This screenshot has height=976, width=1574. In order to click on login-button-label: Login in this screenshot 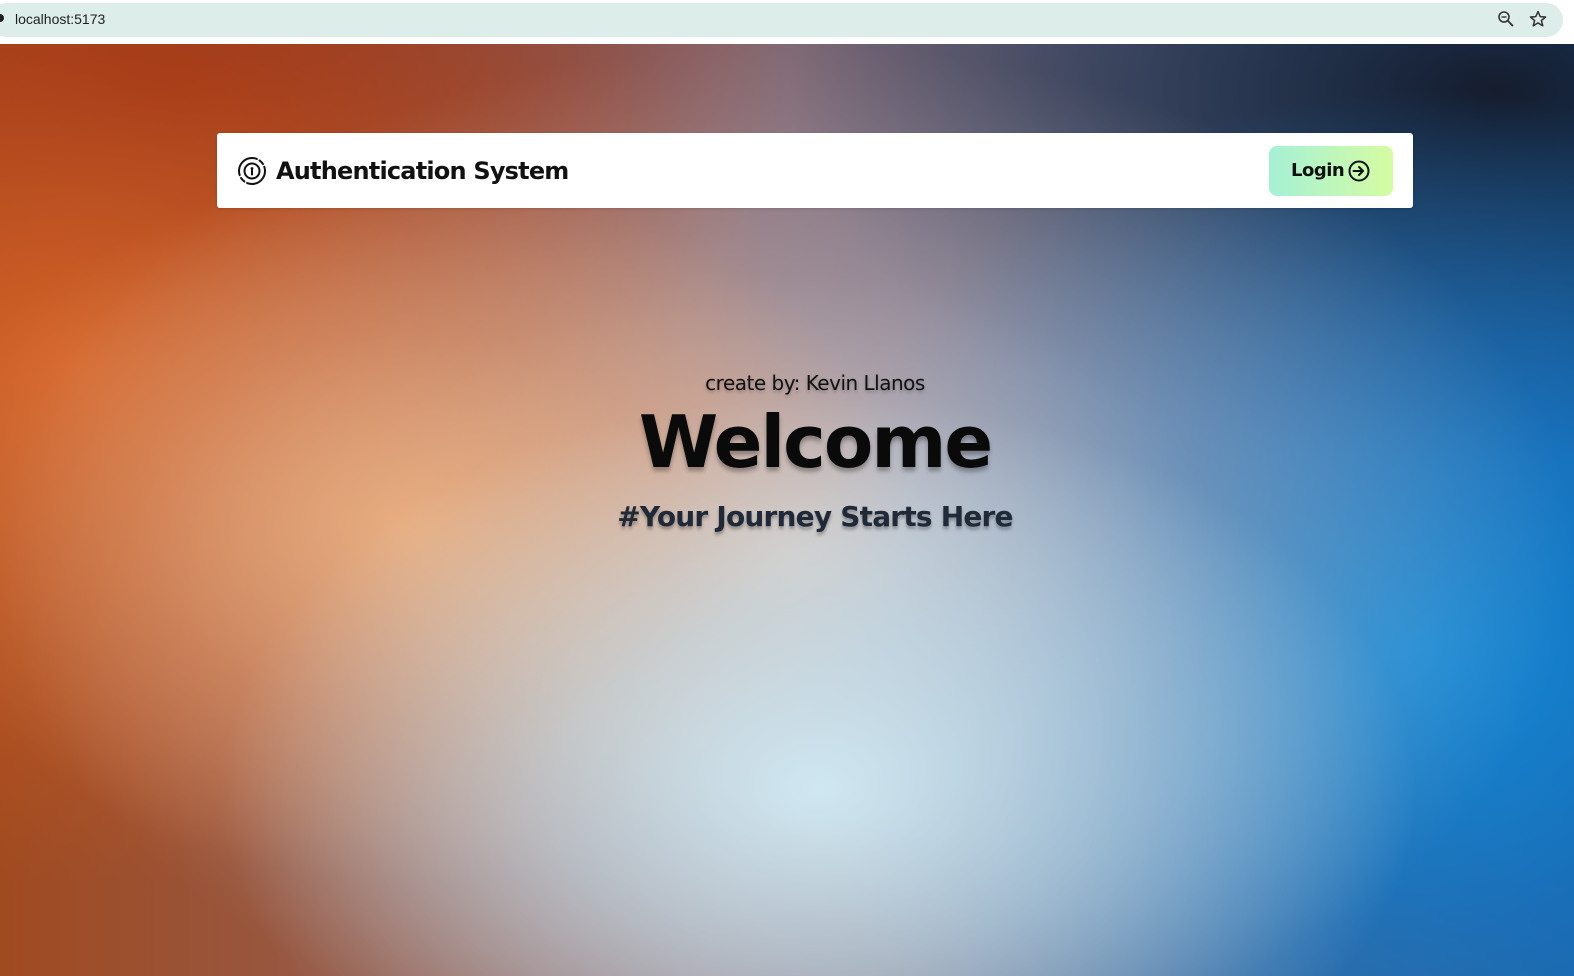, I will do `click(1318, 170)`.